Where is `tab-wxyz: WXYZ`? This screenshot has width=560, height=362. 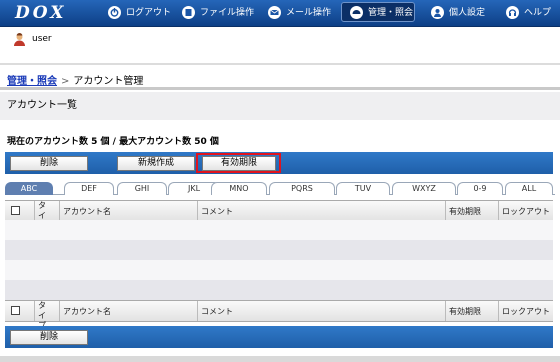
tab-wxyz: WXYZ is located at coordinates (424, 188).